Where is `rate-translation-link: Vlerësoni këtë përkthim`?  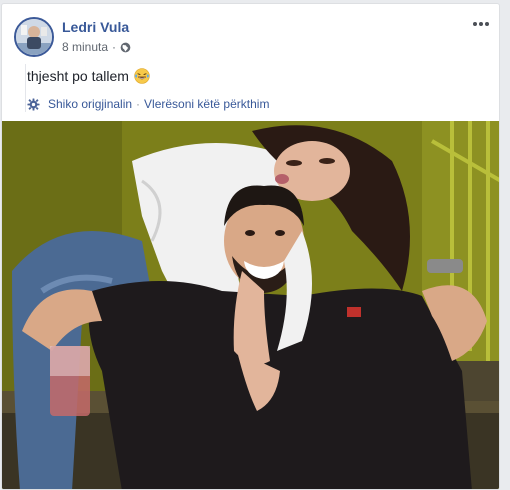 rate-translation-link: Vlerësoni këtë përkthim is located at coordinates (206, 104).